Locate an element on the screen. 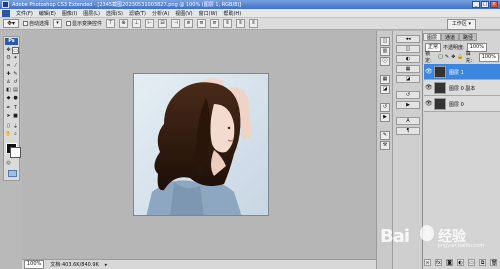 The image size is (500, 269). distribute-bottom-icon: ≡ is located at coordinates (215, 23).